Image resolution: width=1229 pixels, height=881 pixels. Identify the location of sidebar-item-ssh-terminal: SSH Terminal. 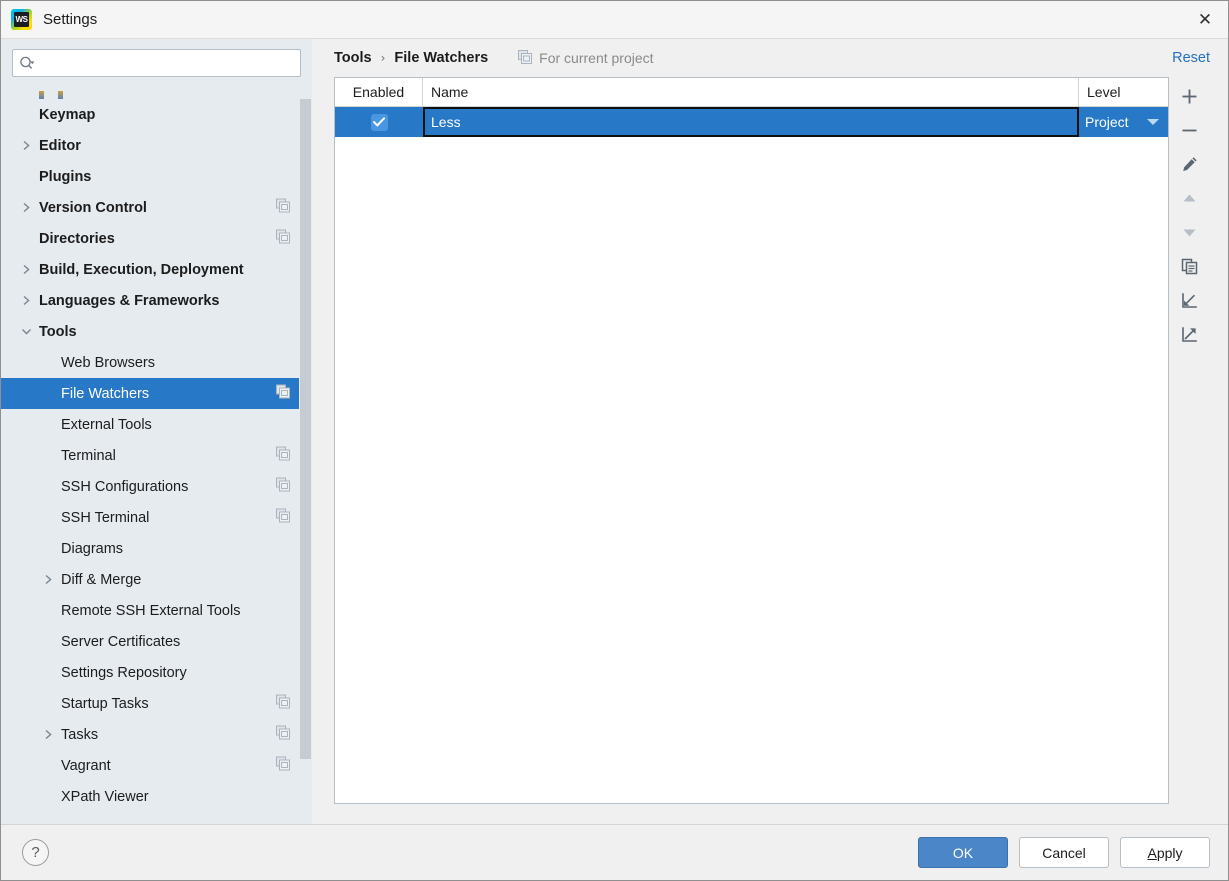
(156, 517).